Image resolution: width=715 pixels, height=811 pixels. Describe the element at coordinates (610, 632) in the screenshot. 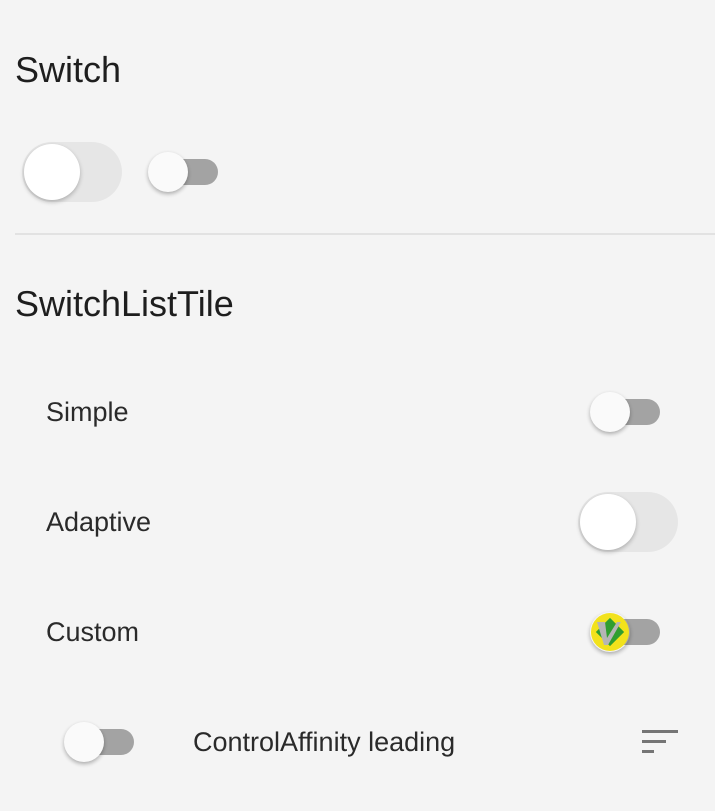

I see `diamond-icon` at that location.